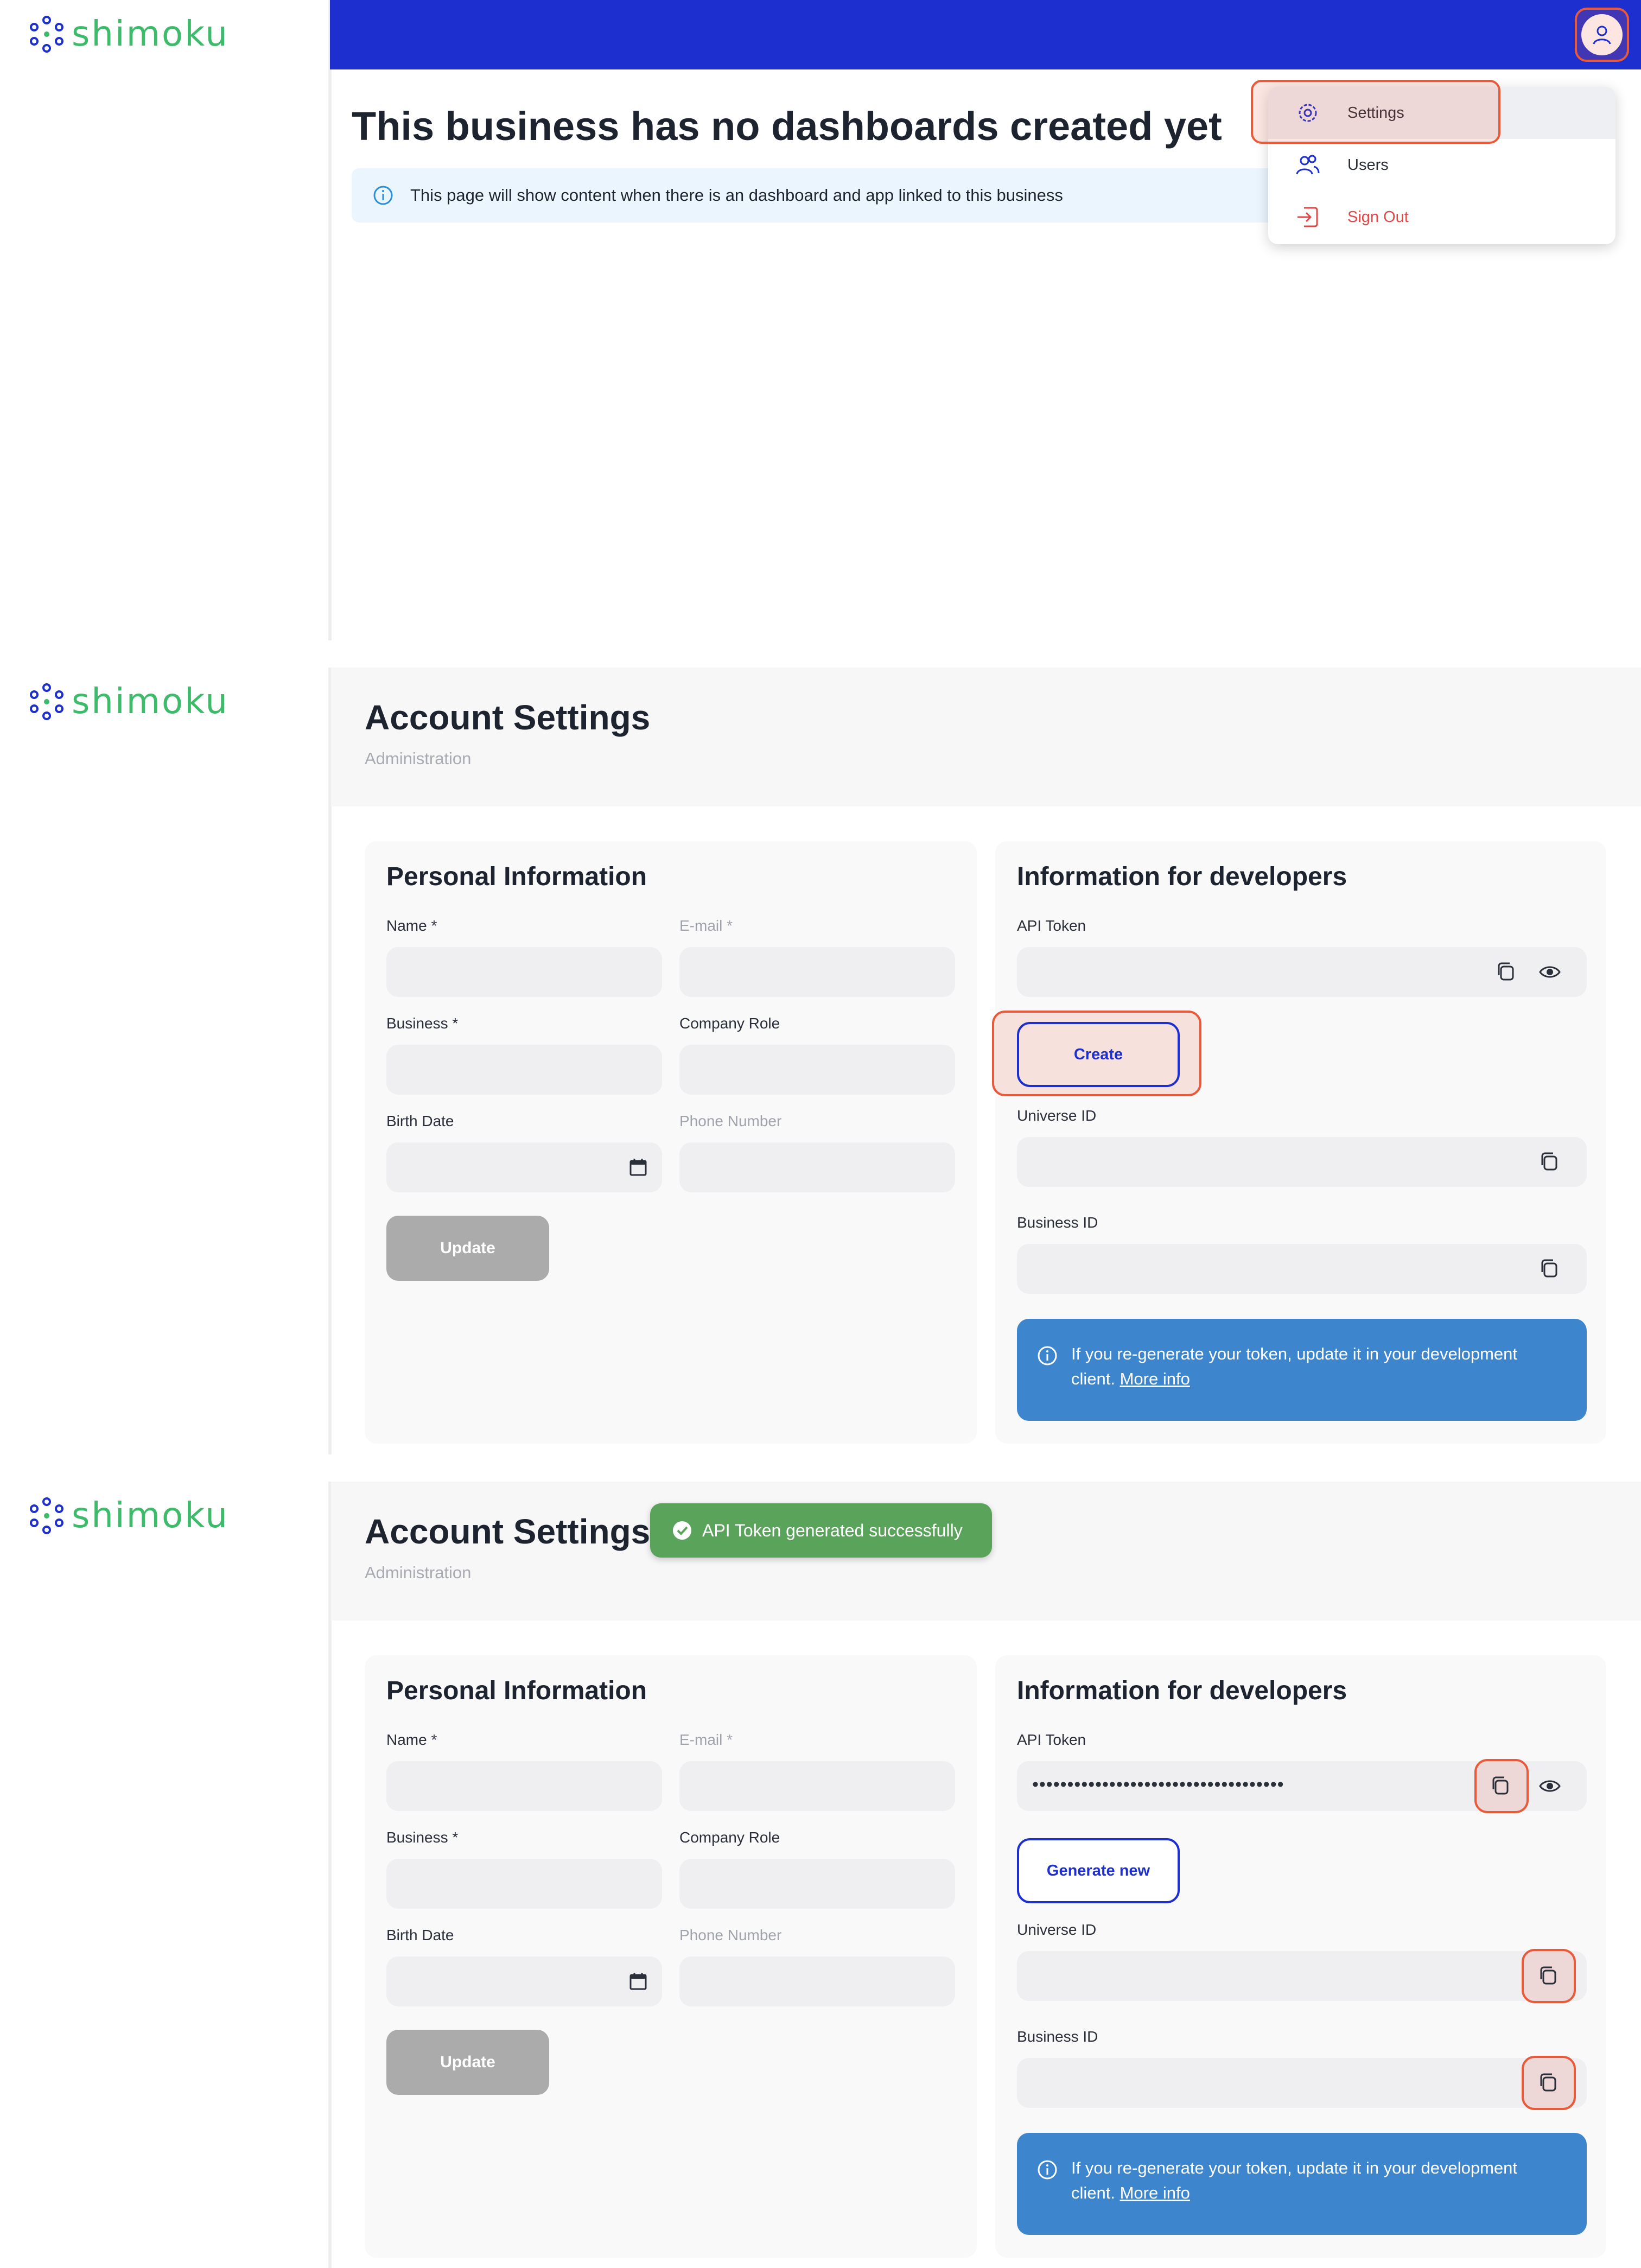 The image size is (1641, 2268). I want to click on api-token-value: ••••••••••••••••••••••••••••••••••••, so click(1158, 1784).